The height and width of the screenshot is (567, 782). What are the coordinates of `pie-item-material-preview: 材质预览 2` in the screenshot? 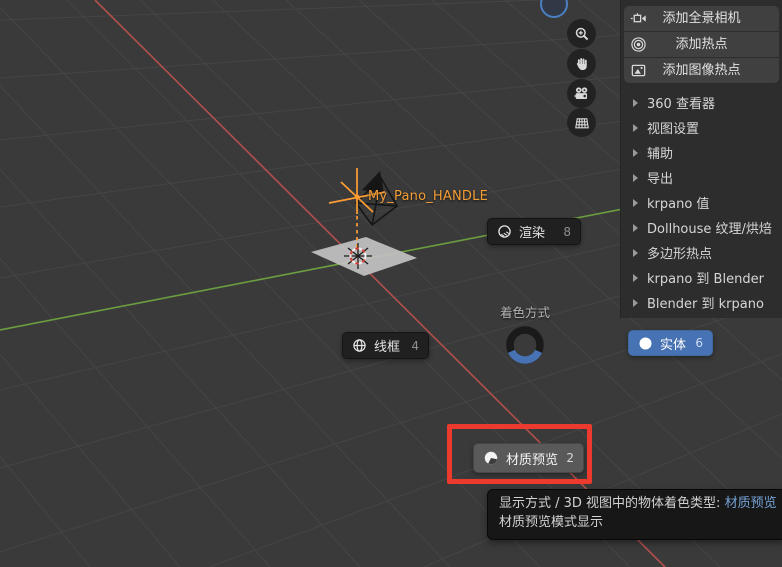 It's located at (528, 458).